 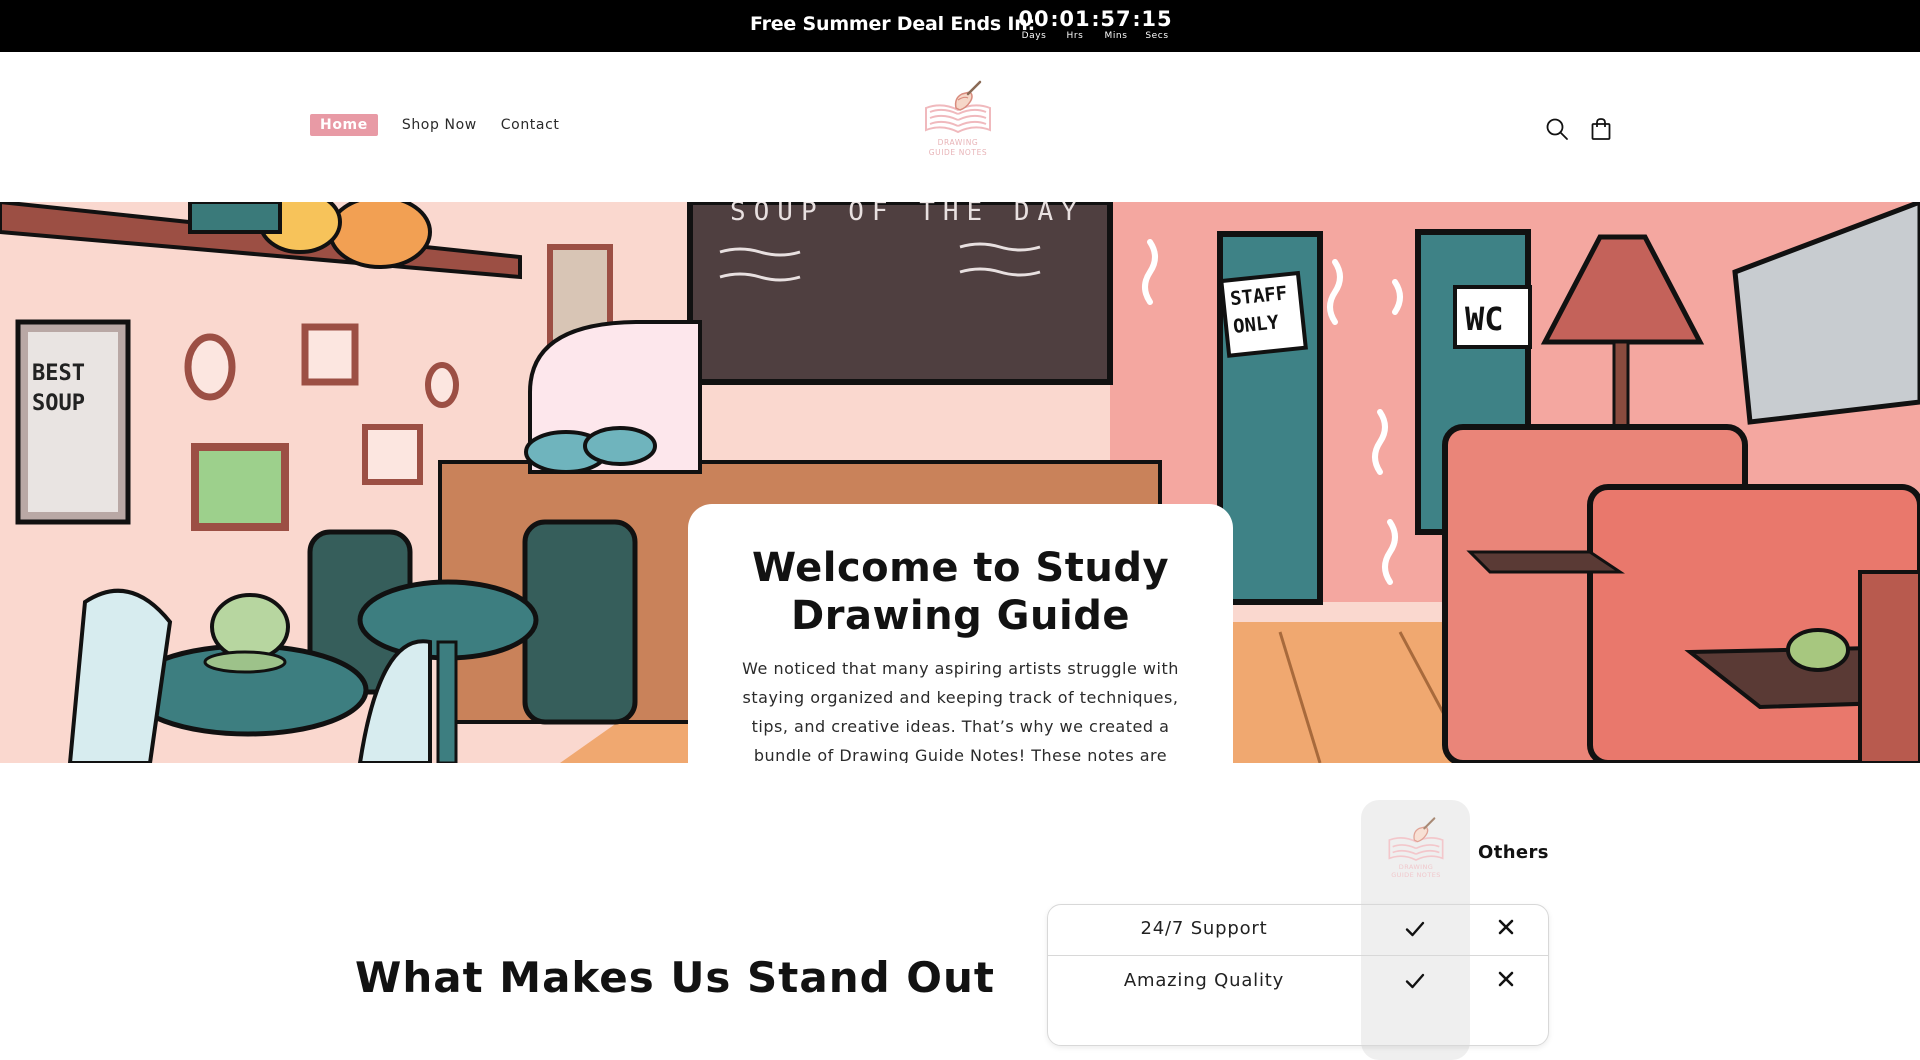 I want to click on feature-label: Amazing Quality, so click(x=1204, y=980).